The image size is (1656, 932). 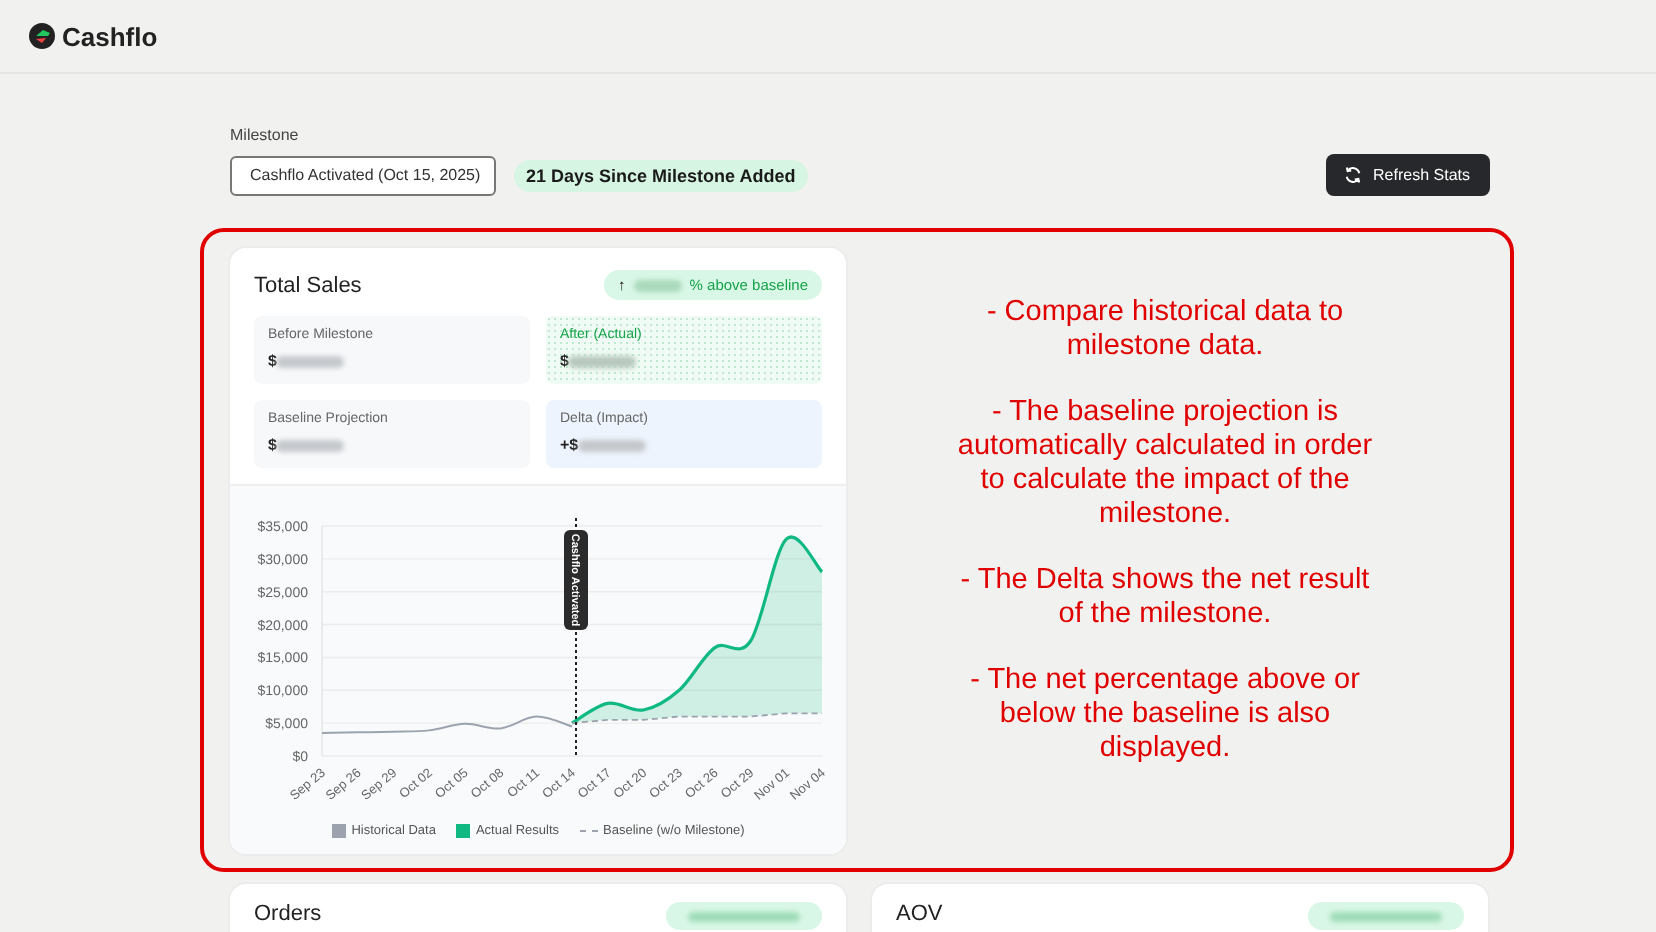 What do you see at coordinates (110, 36) in the screenshot?
I see `brand-name: Cashflo` at bounding box center [110, 36].